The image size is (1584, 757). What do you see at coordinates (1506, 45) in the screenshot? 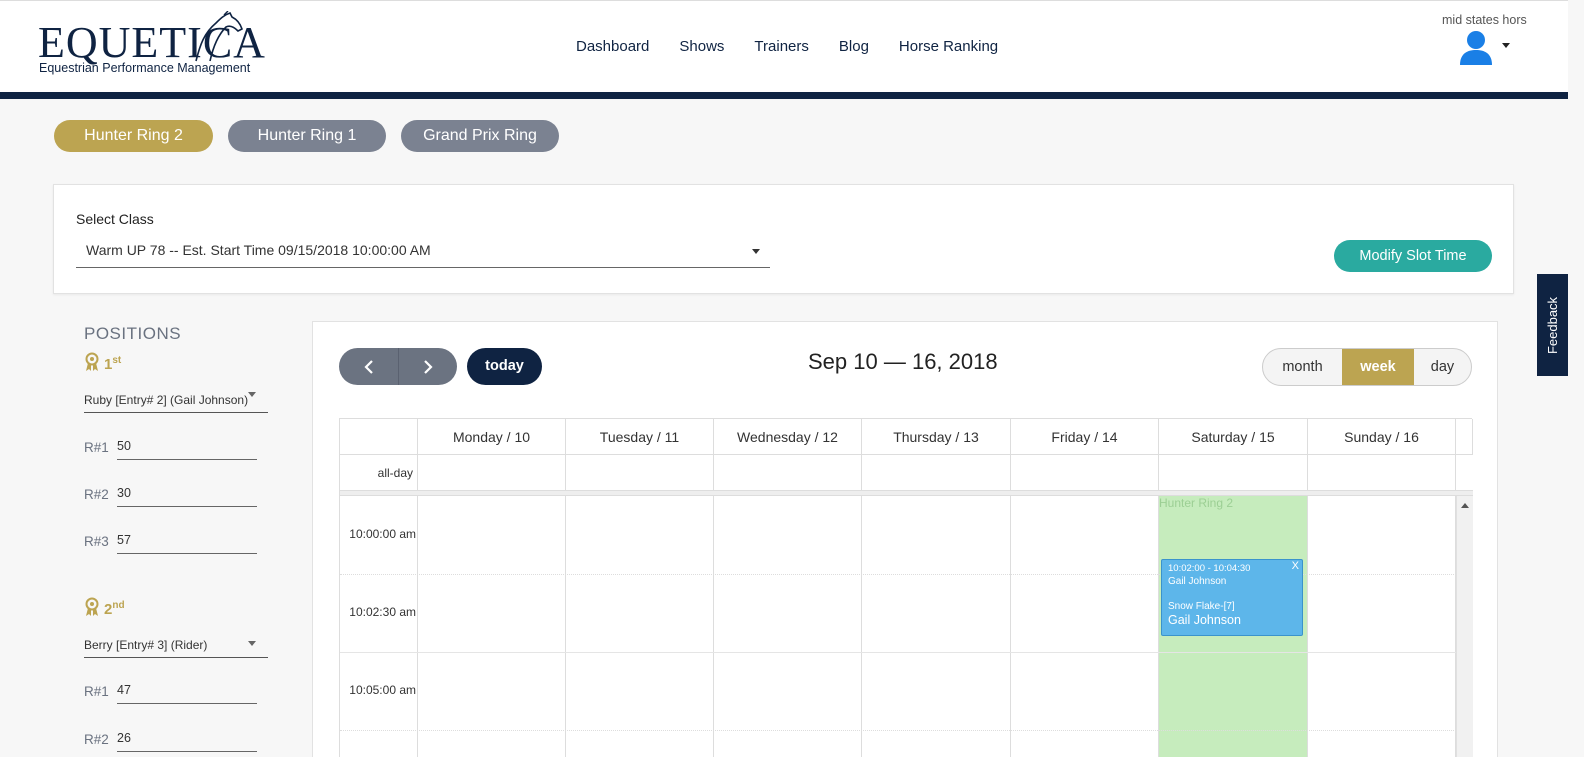
I see `user-menu-caret-icon` at bounding box center [1506, 45].